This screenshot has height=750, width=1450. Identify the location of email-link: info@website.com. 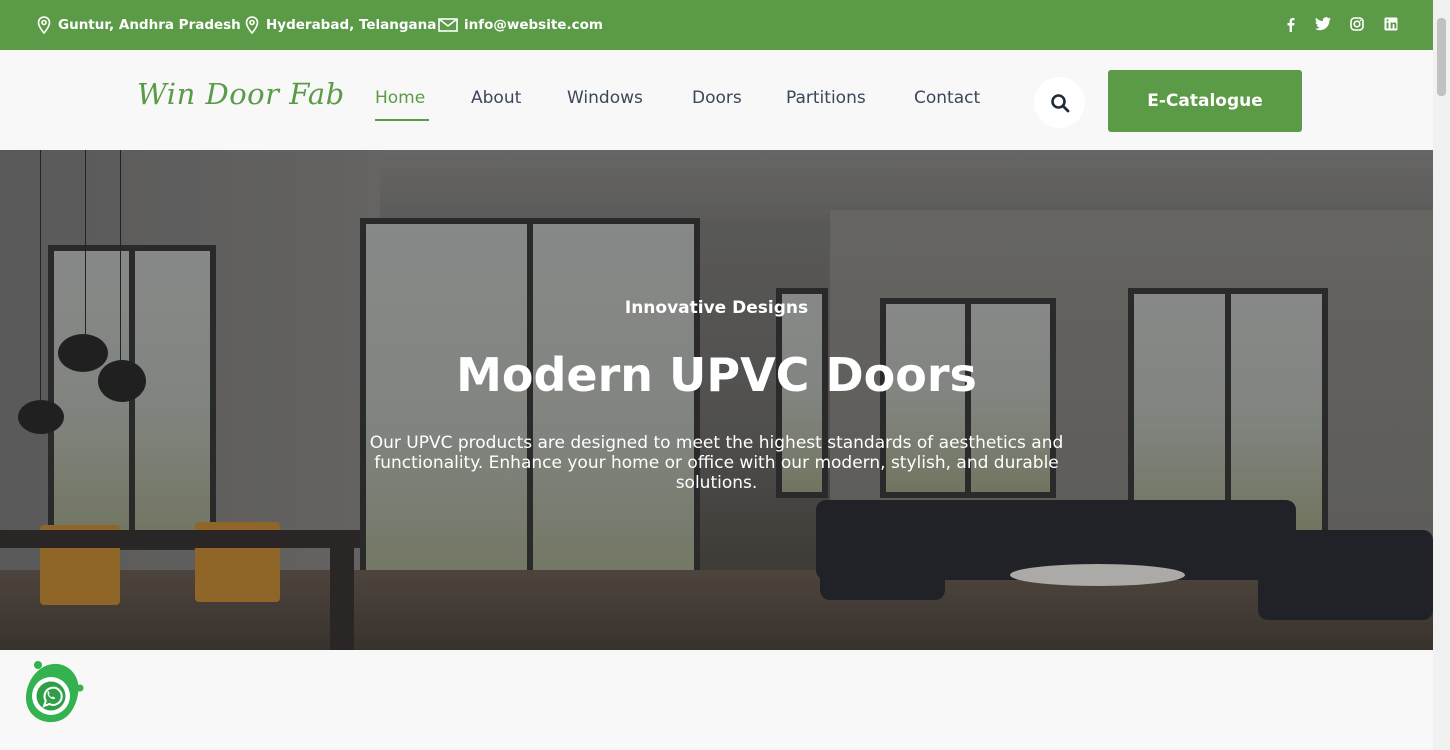
(520, 25).